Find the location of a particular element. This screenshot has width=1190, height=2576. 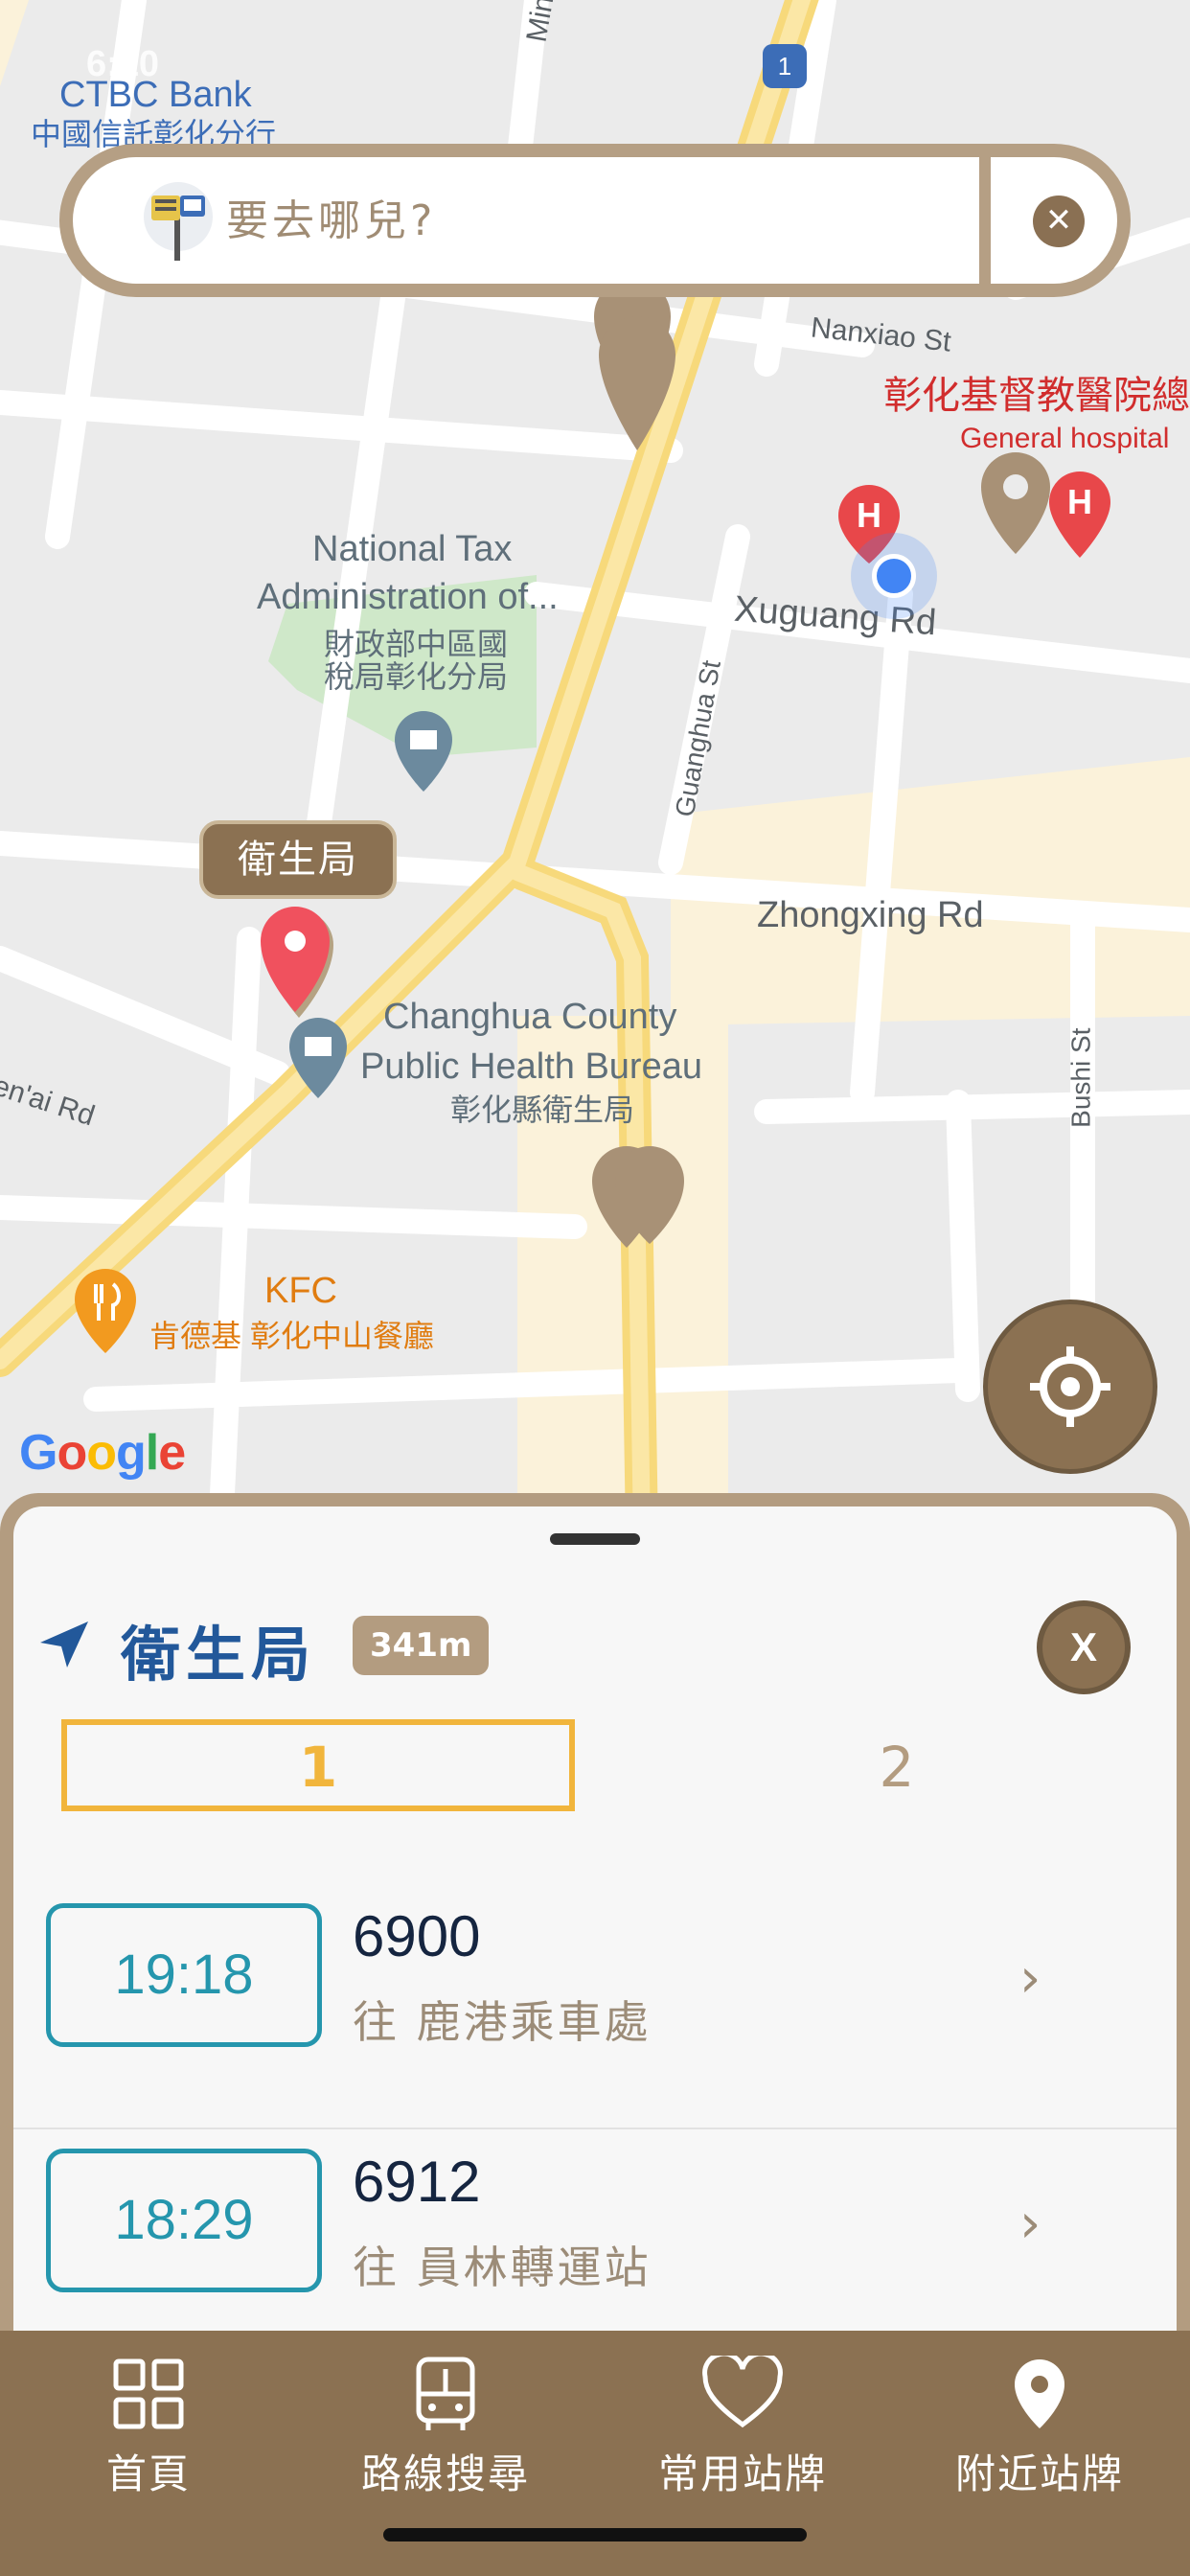

bus-icon is located at coordinates (445, 2393).